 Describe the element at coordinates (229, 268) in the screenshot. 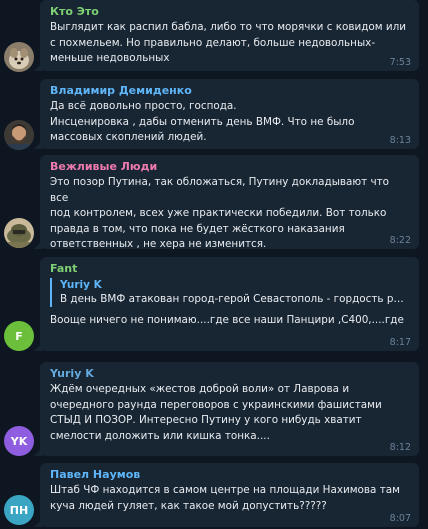

I see `message-sender: Fant` at that location.